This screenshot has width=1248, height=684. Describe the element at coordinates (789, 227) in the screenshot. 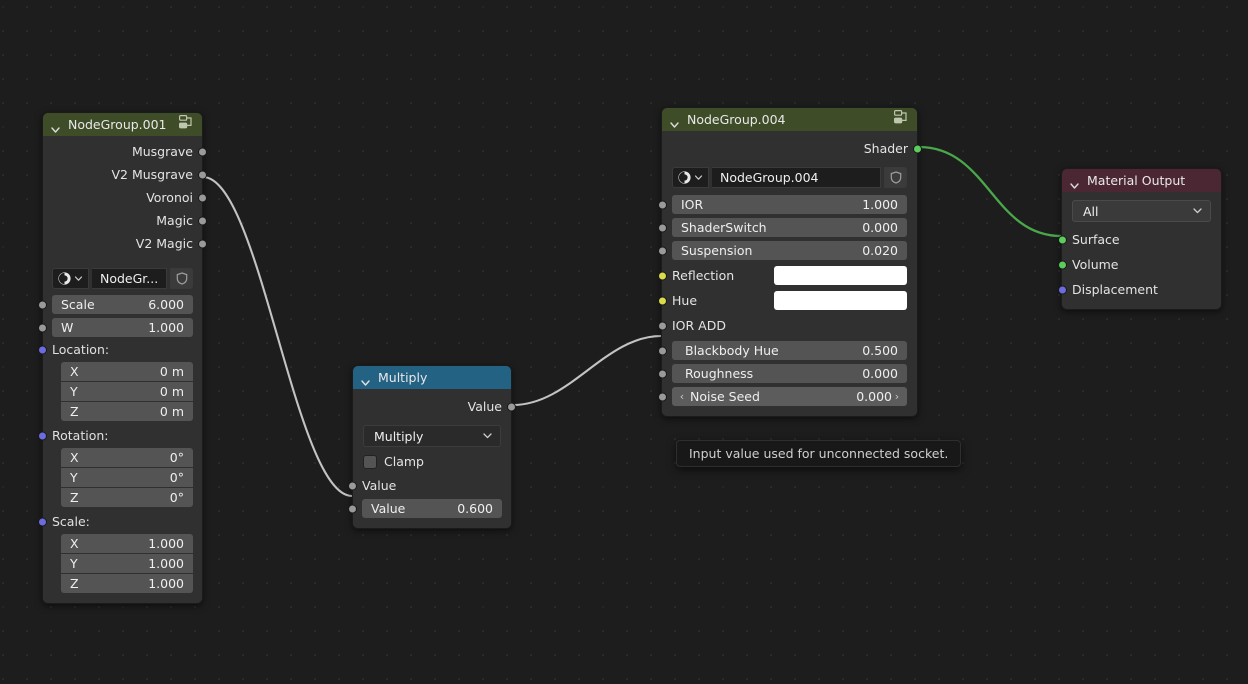

I see `shaderswitch-field: ShaderSwitch 0.000` at that location.